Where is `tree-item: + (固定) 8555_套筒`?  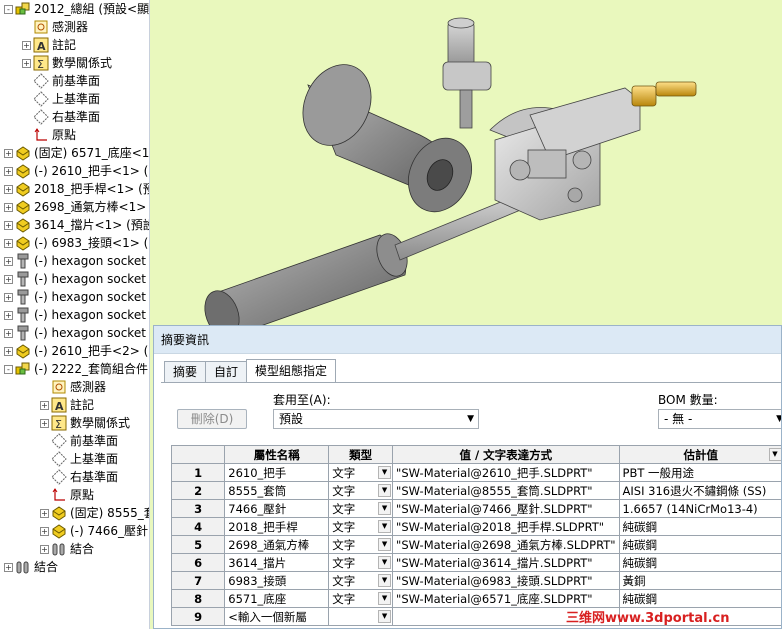 tree-item: + (固定) 8555_套筒 is located at coordinates (94, 513).